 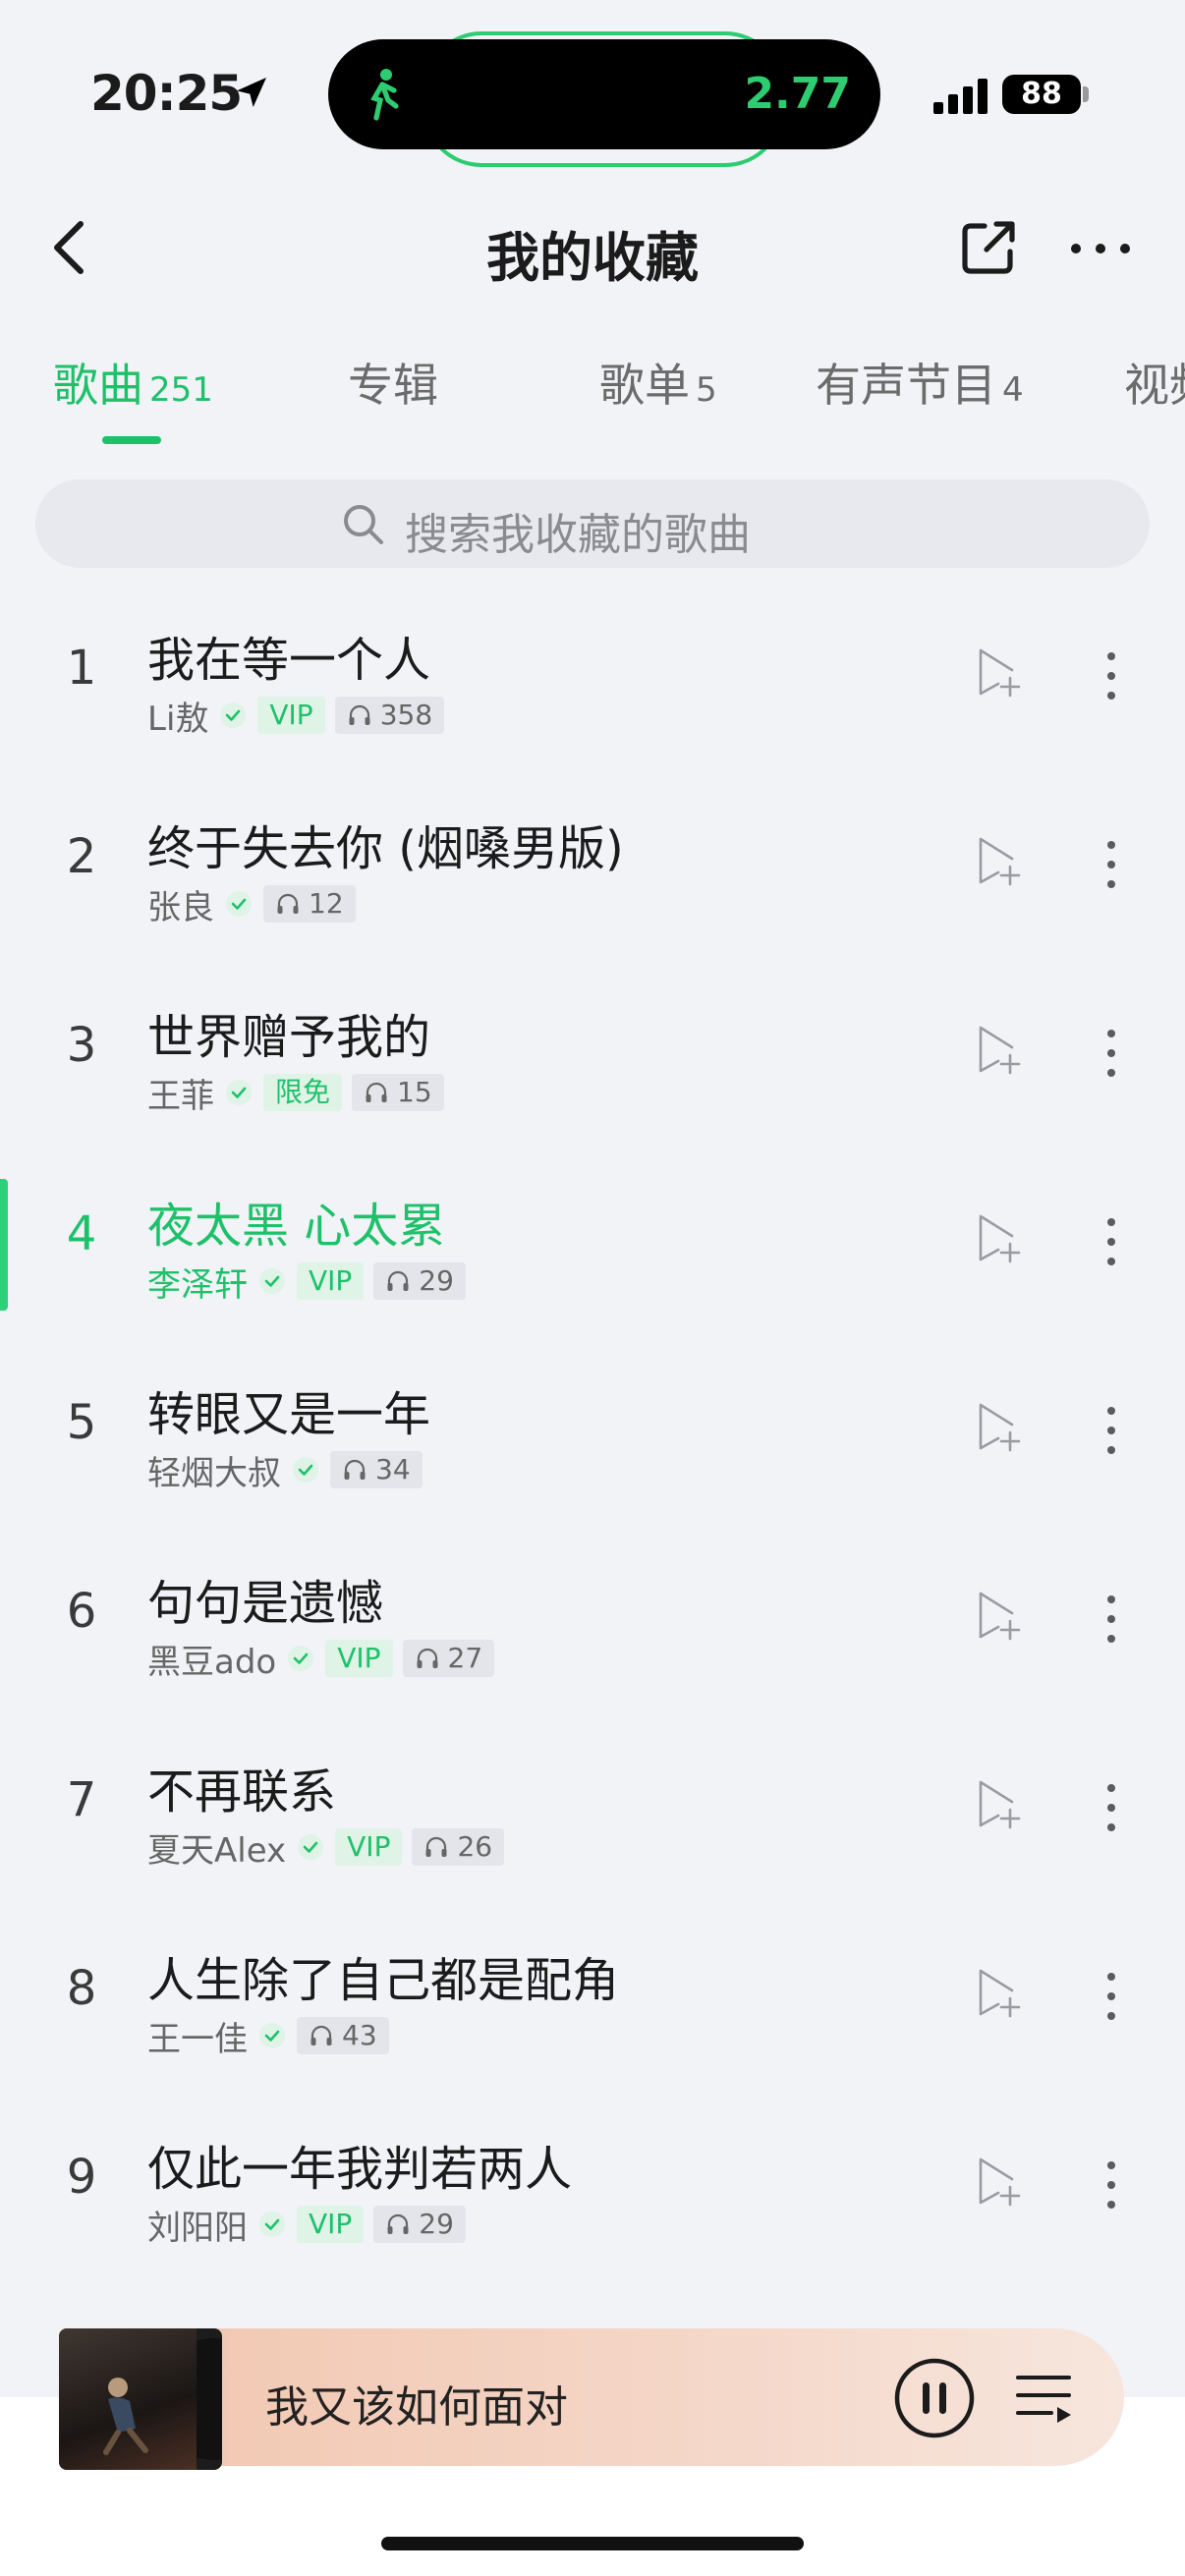 What do you see at coordinates (82, 1422) in the screenshot?
I see `song-number: 5` at bounding box center [82, 1422].